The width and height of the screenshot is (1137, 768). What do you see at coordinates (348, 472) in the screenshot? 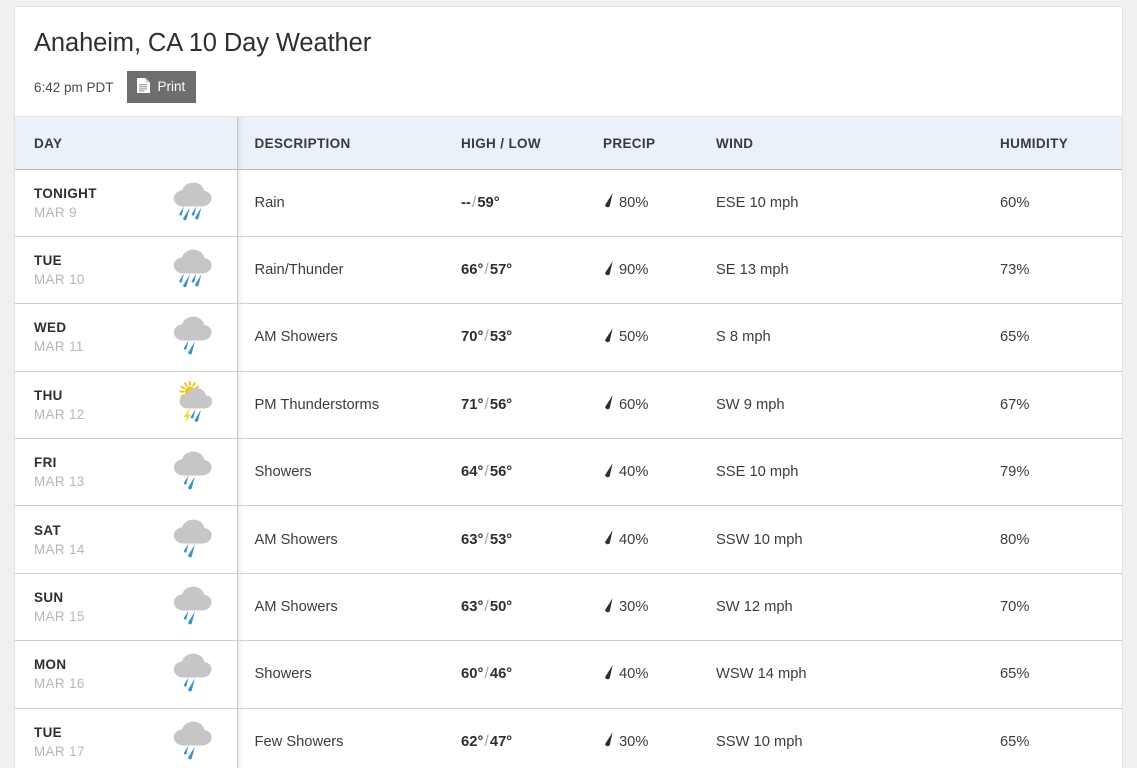
I see `description-cell: Showers` at bounding box center [348, 472].